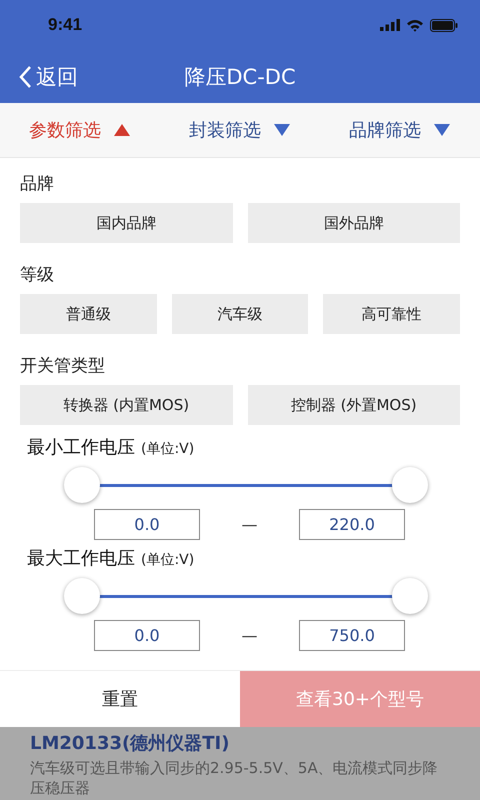 The height and width of the screenshot is (800, 480). Describe the element at coordinates (37, 275) in the screenshot. I see `group-title: 等级` at that location.